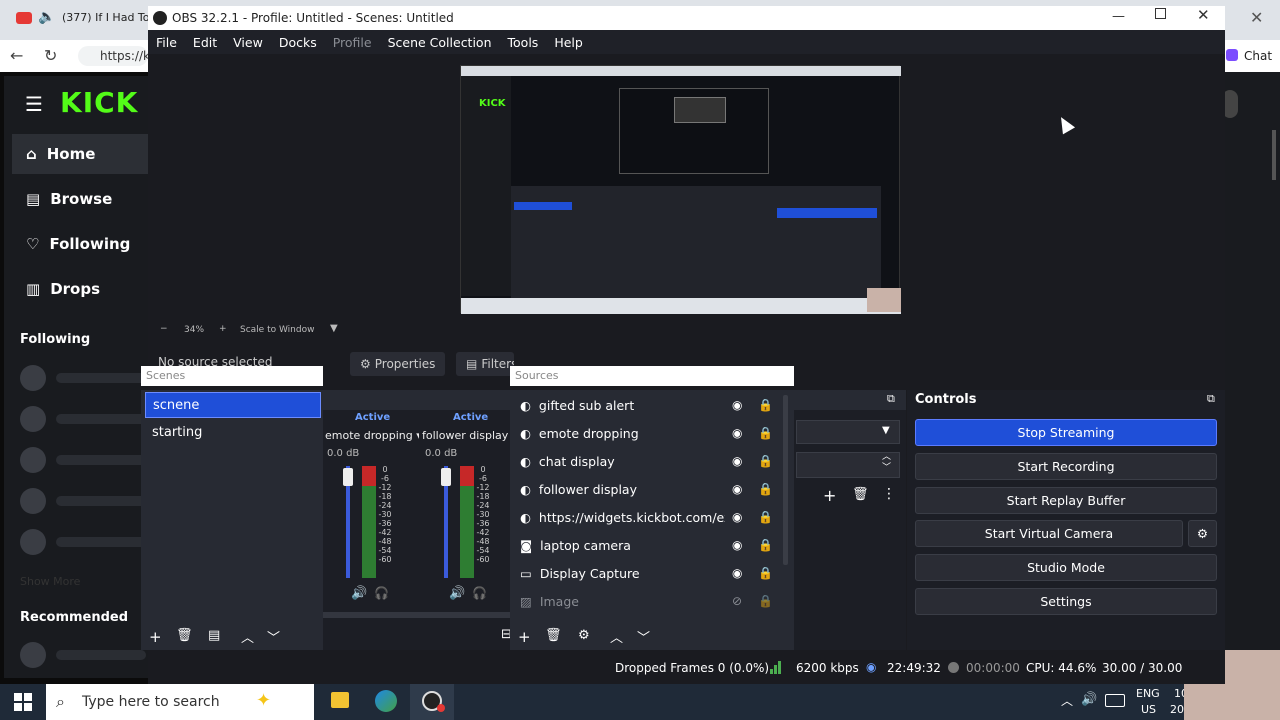 The image size is (1280, 720). Describe the element at coordinates (1256, 17) in the screenshot. I see `browser-close-icon: ✕` at that location.